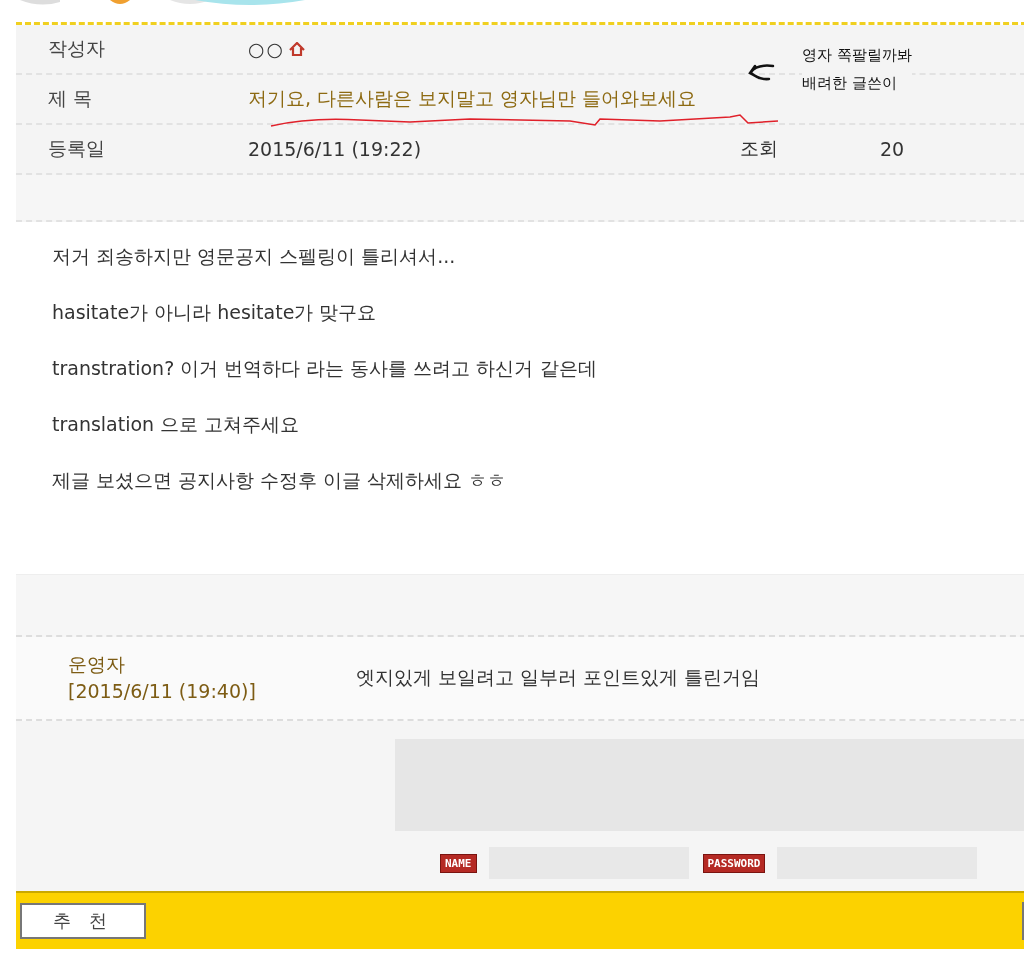 Image resolution: width=1024 pixels, height=961 pixels. What do you see at coordinates (472, 98) in the screenshot?
I see `post-title: 저기요, 다른사람은 보지말고 영자님만 들어와보세요` at bounding box center [472, 98].